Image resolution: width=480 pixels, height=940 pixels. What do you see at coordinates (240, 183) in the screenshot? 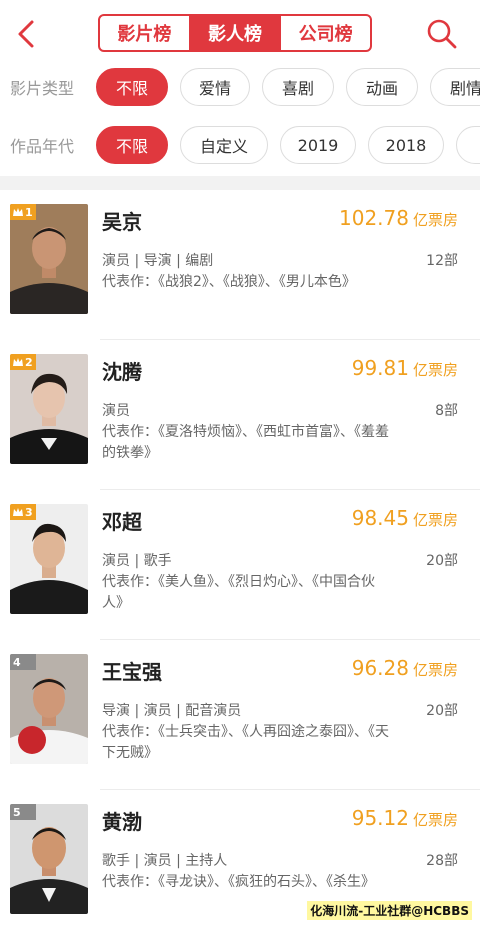
I see `section-divider` at bounding box center [240, 183].